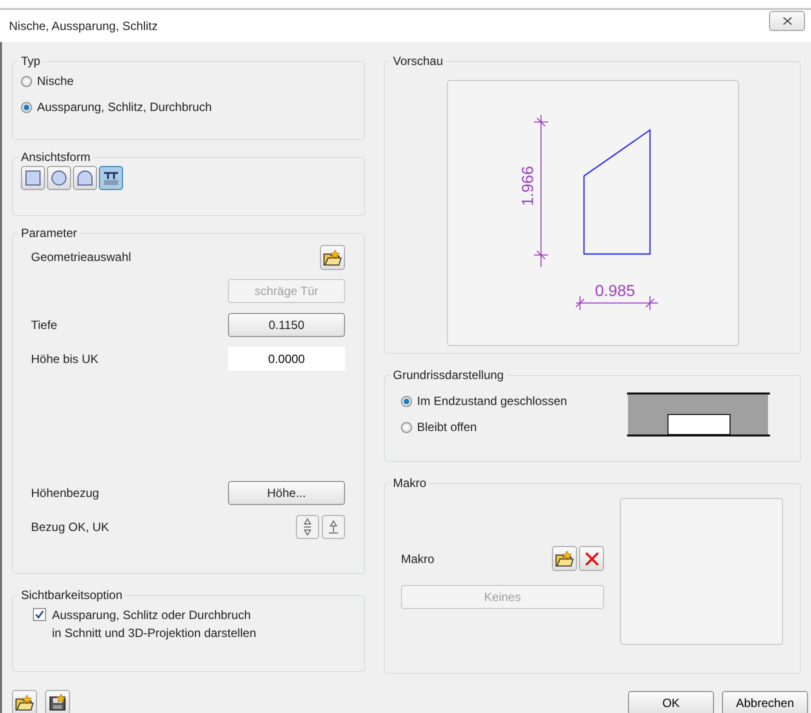  Describe the element at coordinates (765, 701) in the screenshot. I see `dialog-button: Abbrechen` at that location.